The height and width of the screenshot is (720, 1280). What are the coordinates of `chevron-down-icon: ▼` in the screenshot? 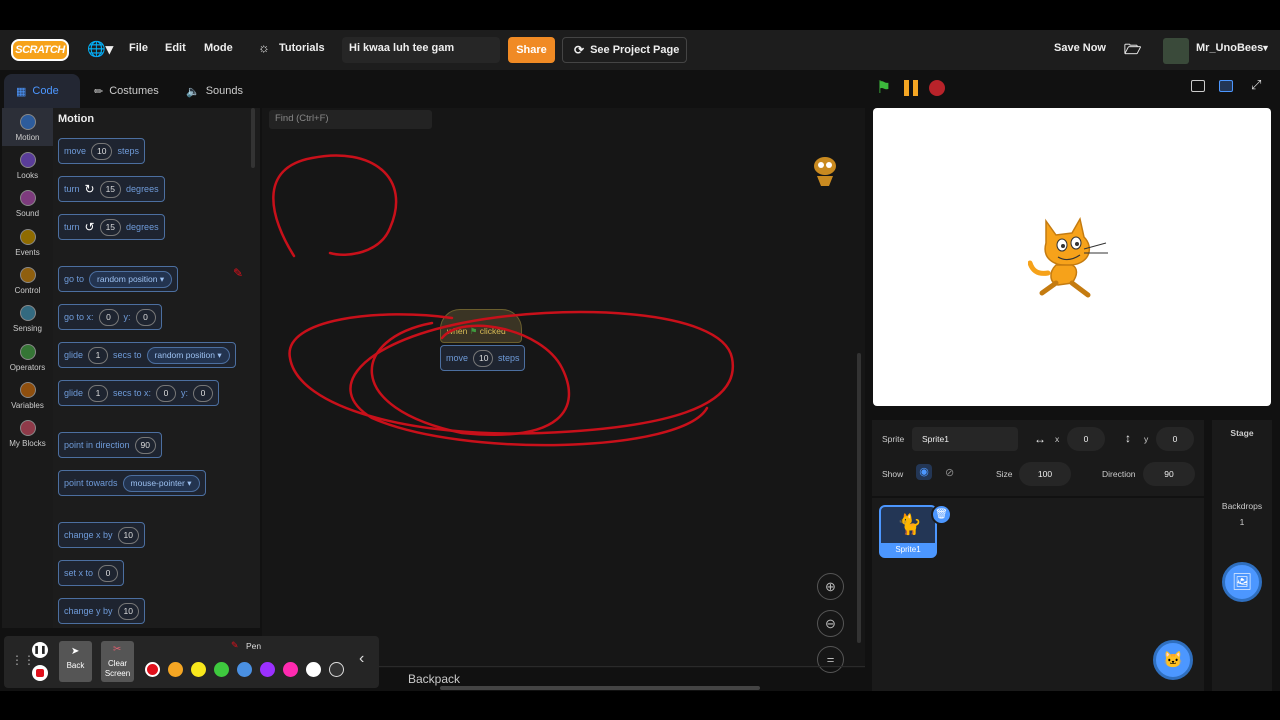 It's located at (1265, 48).